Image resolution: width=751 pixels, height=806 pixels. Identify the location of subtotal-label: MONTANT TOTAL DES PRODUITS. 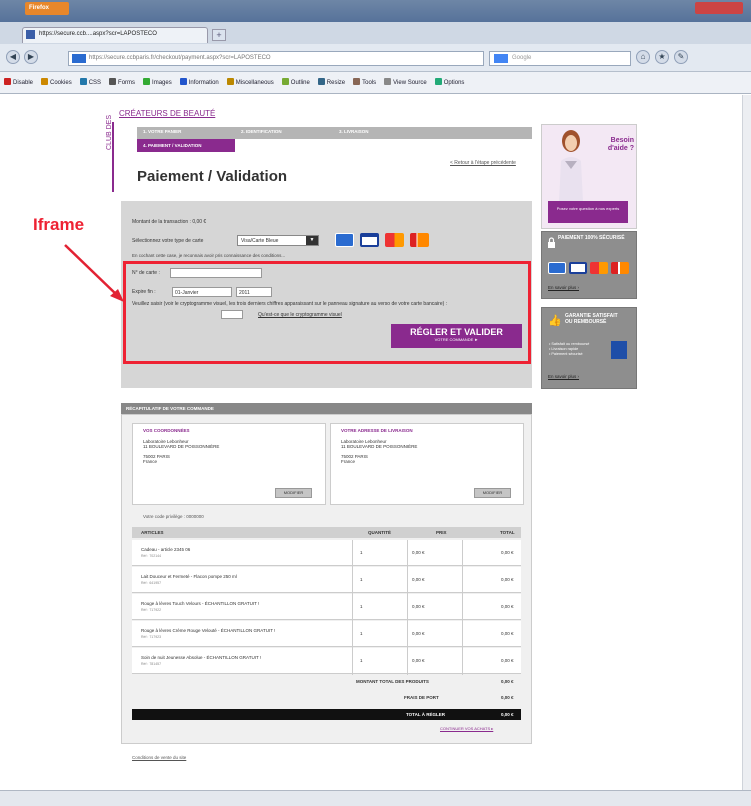
(392, 681).